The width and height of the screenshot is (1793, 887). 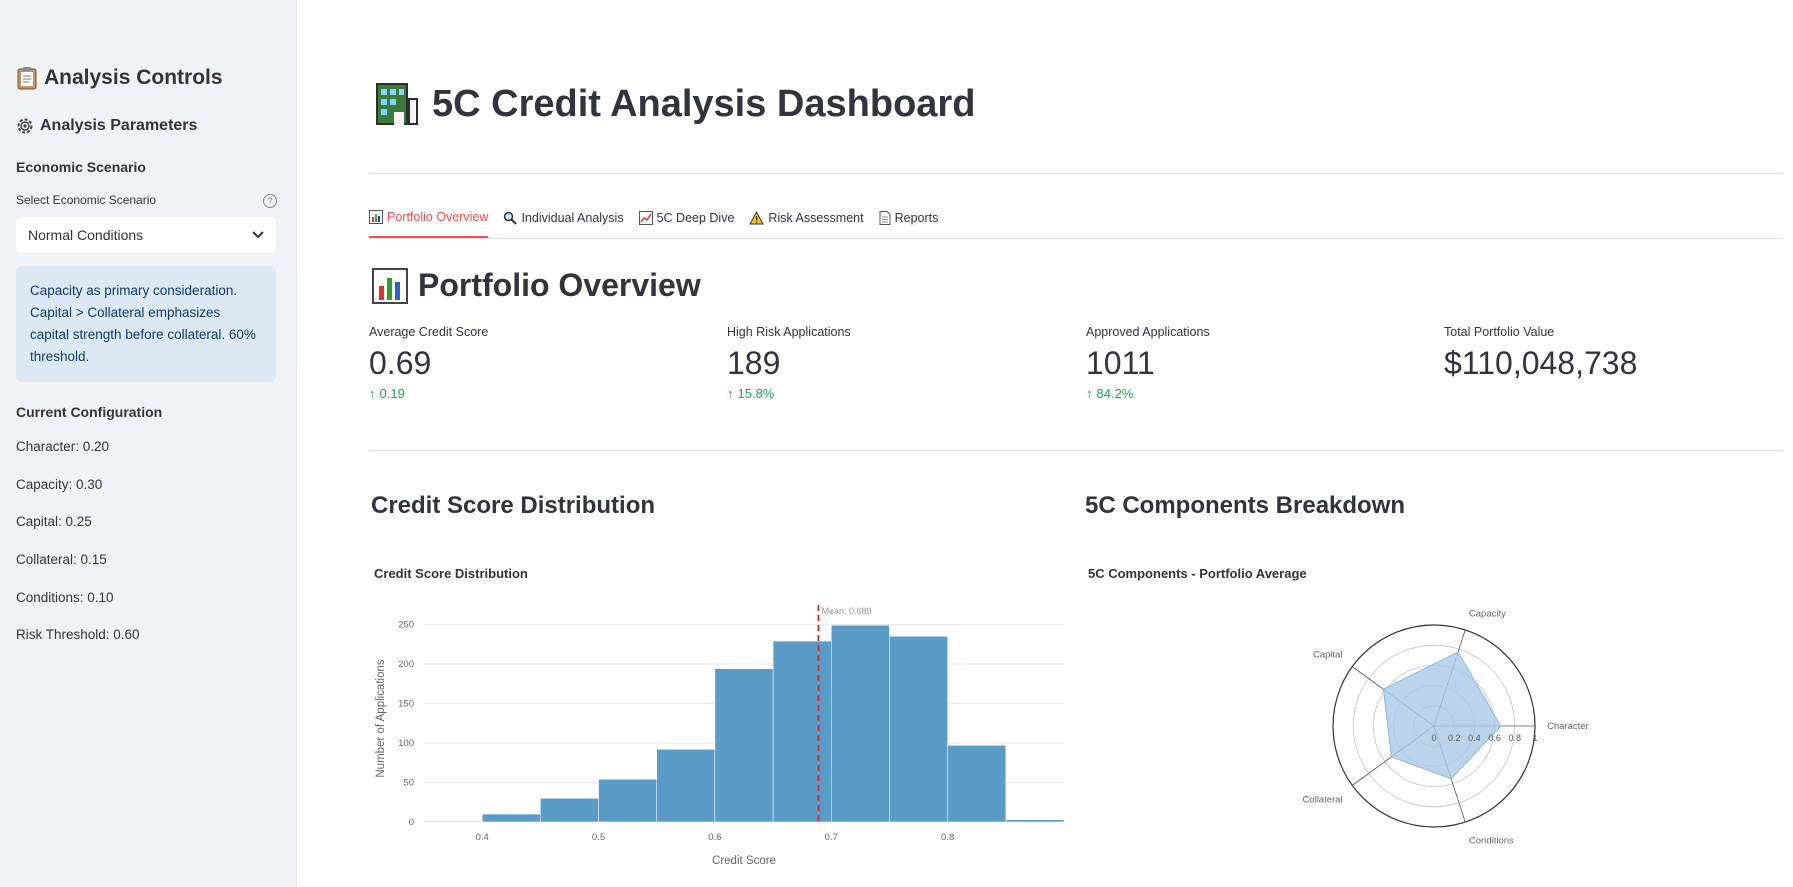 What do you see at coordinates (408, 782) in the screenshot?
I see `y-tick-label: 50` at bounding box center [408, 782].